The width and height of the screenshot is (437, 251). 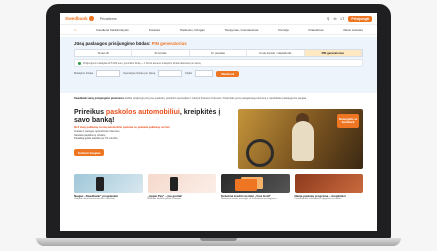 What do you see at coordinates (333, 53) in the screenshot?
I see `tab-pin-generator: PIN generatorius` at bounding box center [333, 53].